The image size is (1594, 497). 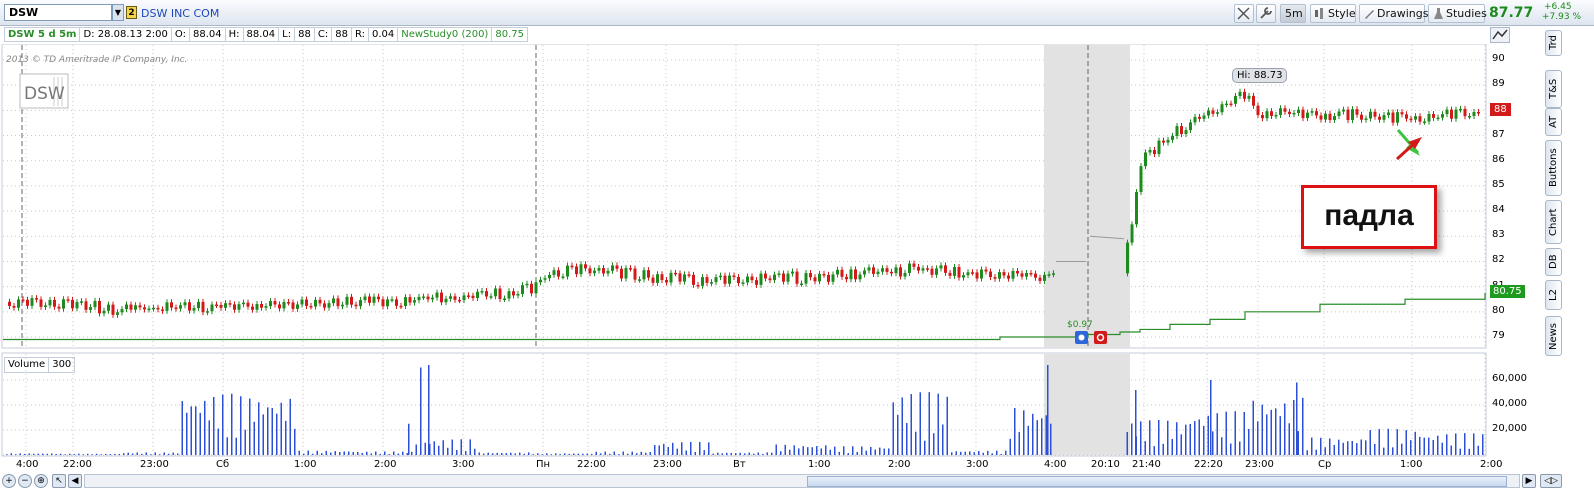 I want to click on symbol-dropdown-button: ▼, so click(x=118, y=12).